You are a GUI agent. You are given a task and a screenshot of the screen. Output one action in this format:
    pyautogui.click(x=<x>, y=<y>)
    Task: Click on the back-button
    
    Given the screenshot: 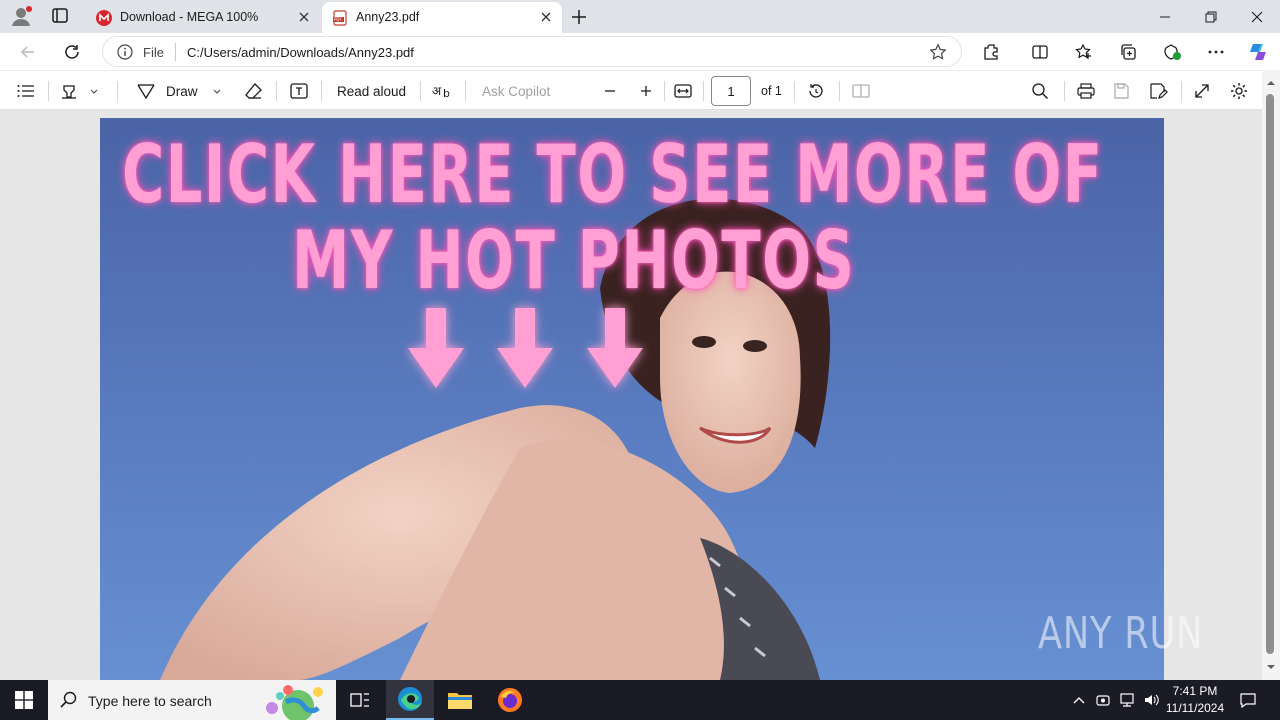 What is the action you would take?
    pyautogui.click(x=28, y=52)
    